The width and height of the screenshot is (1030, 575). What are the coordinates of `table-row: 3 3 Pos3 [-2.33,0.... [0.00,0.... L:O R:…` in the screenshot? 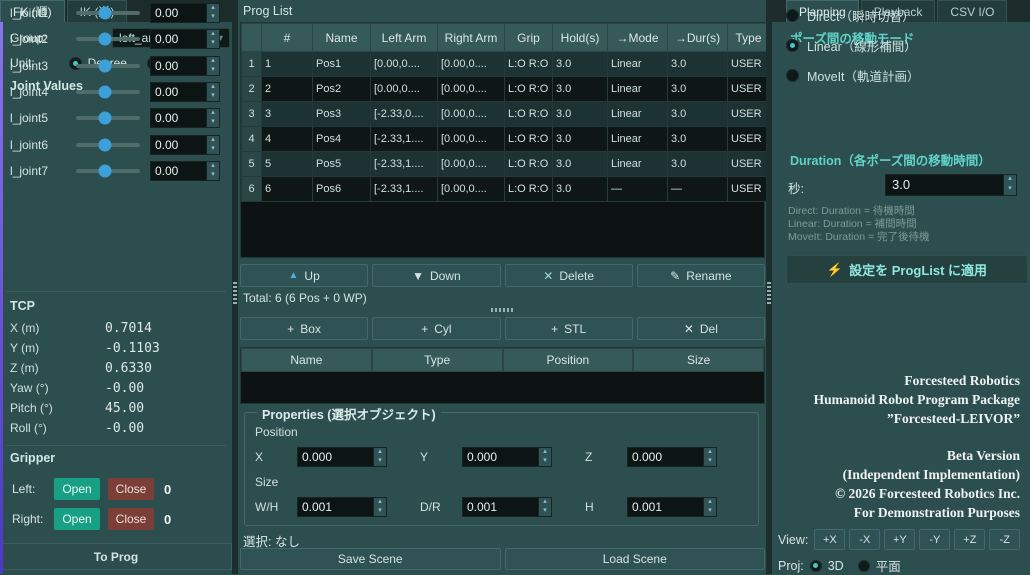 It's located at (505, 114).